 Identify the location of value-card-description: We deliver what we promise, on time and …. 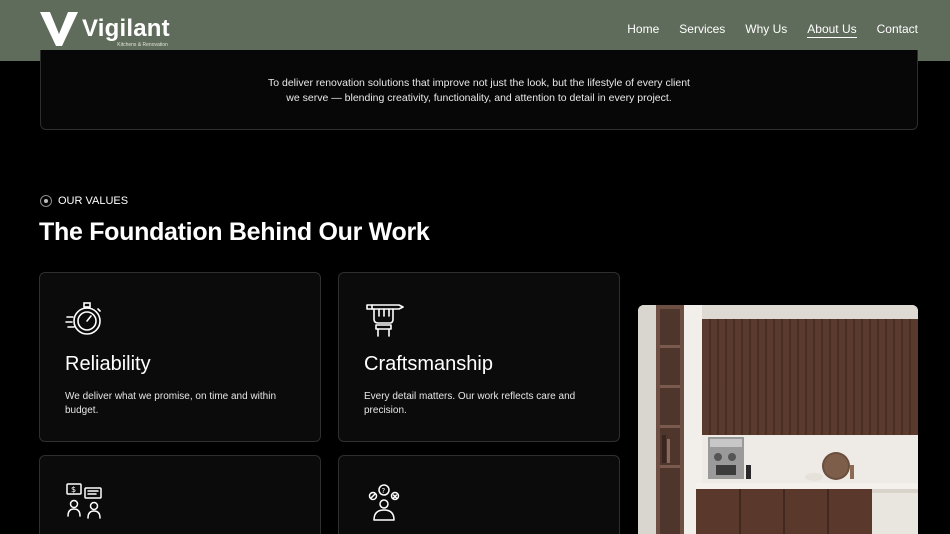
(171, 403).